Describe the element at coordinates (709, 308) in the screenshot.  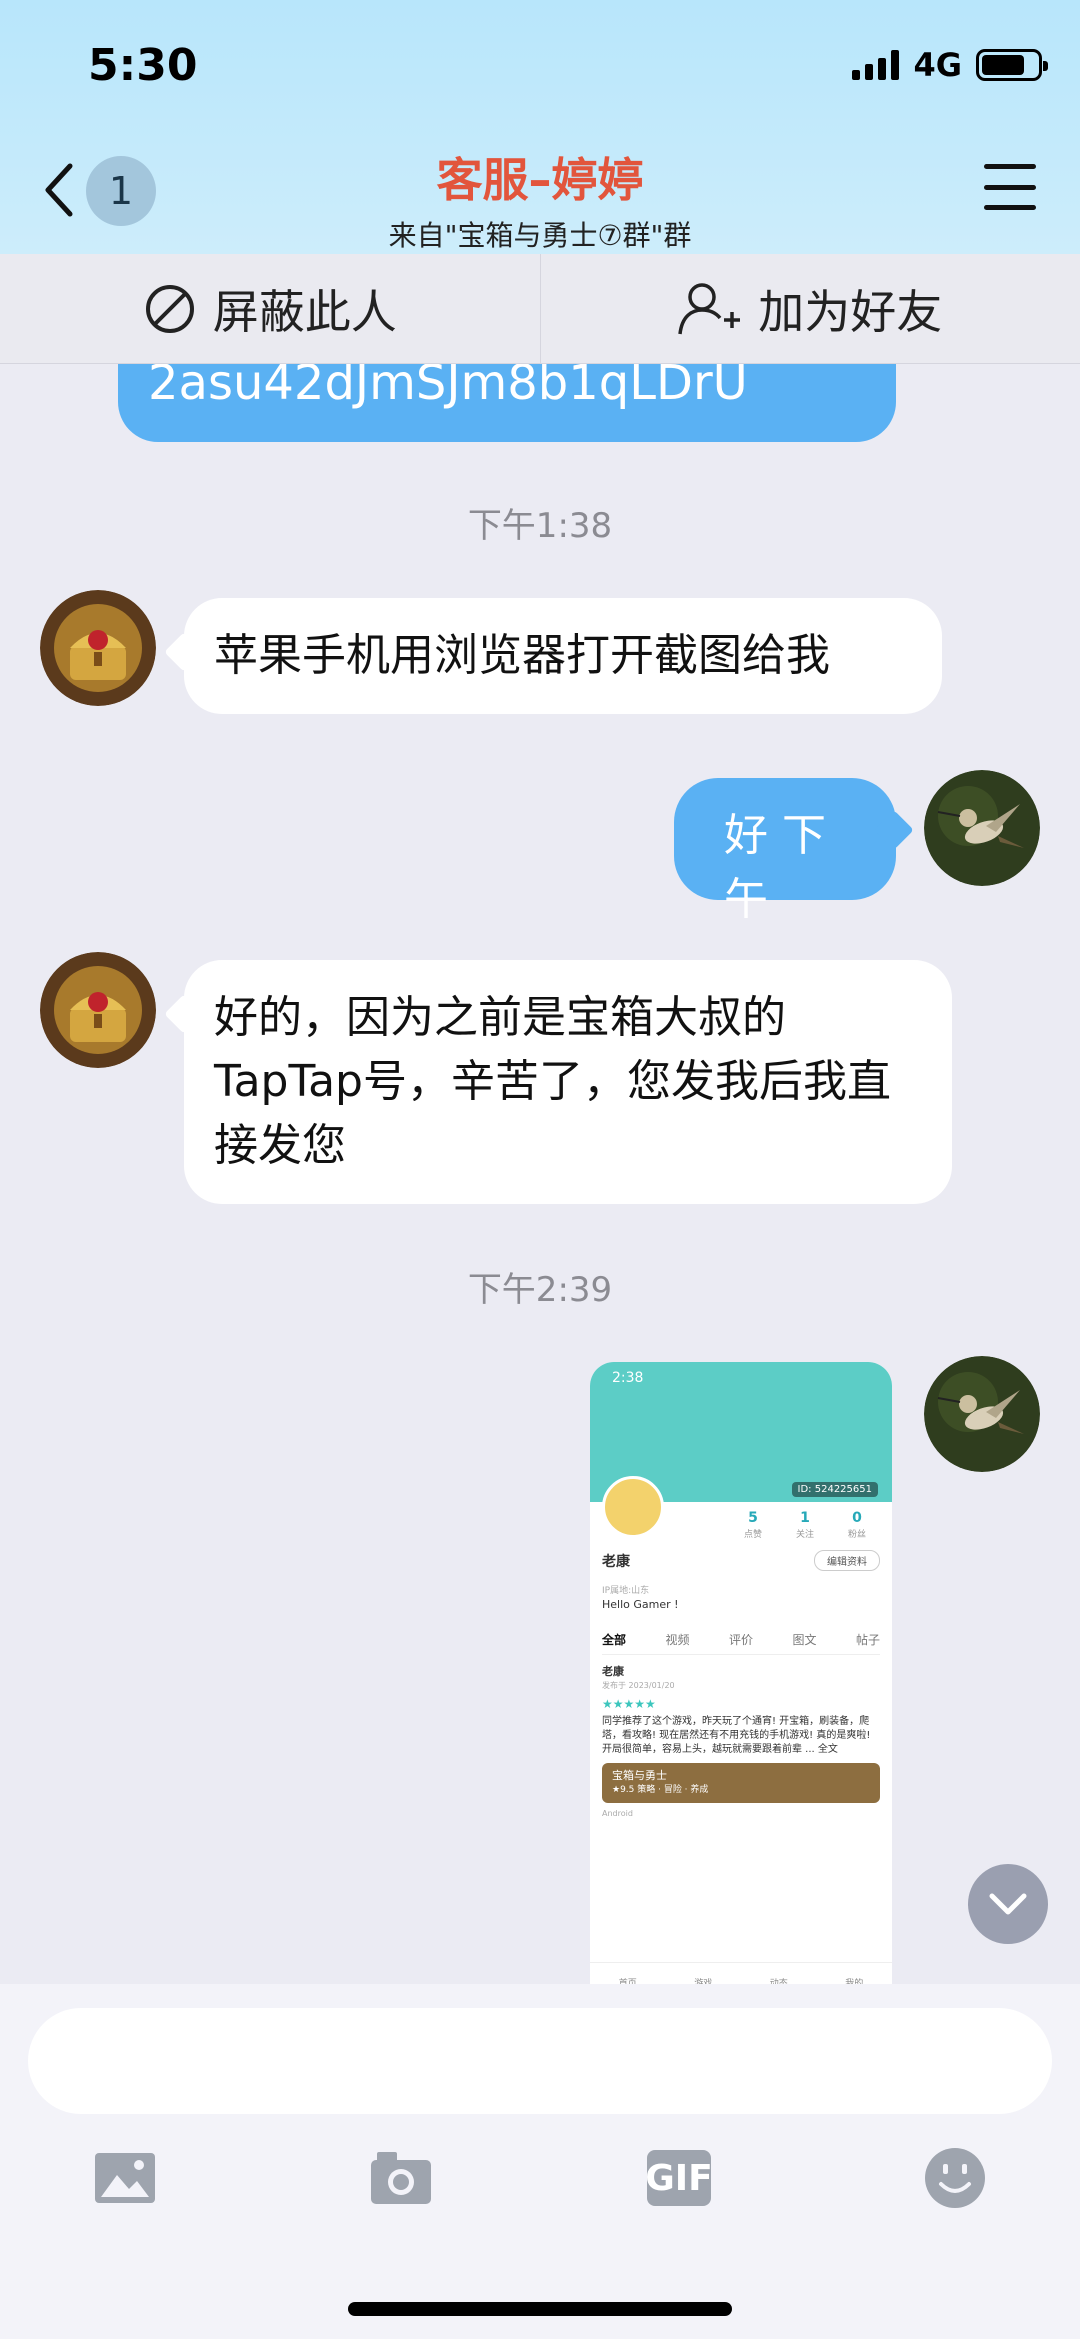
I see `add-user-icon` at that location.